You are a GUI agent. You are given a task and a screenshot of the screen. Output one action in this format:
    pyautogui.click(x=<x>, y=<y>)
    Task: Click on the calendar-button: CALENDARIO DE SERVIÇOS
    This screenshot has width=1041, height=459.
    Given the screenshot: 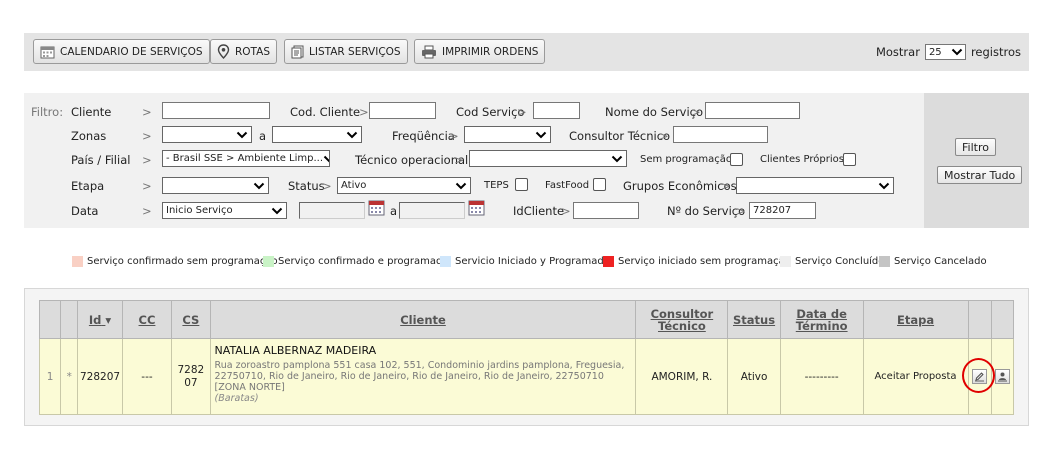 What is the action you would take?
    pyautogui.click(x=121, y=51)
    